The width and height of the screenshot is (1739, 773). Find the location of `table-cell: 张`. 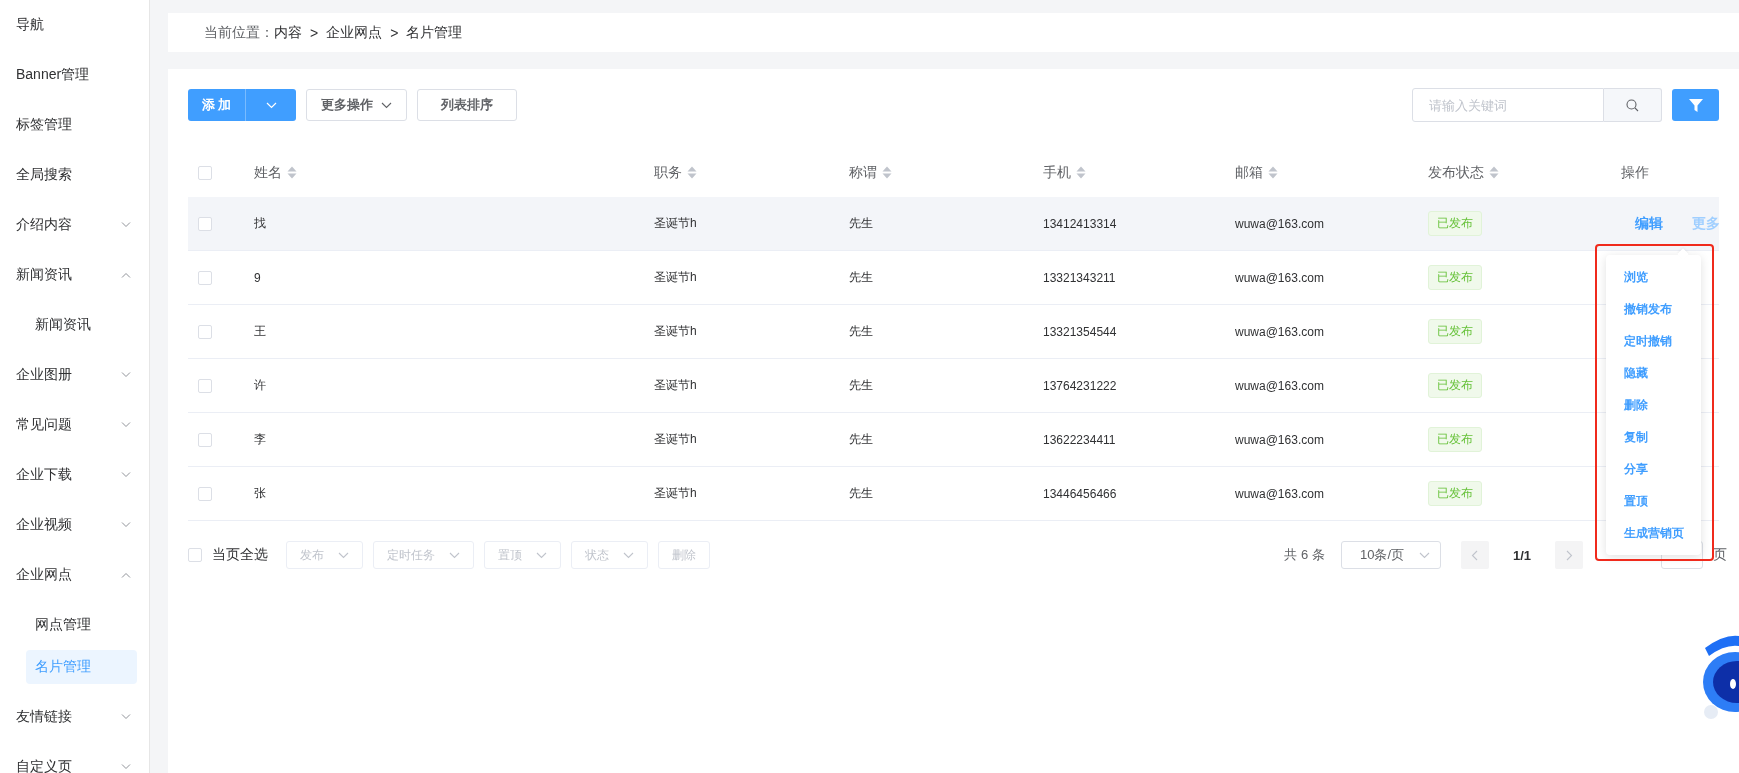

table-cell: 张 is located at coordinates (260, 493).